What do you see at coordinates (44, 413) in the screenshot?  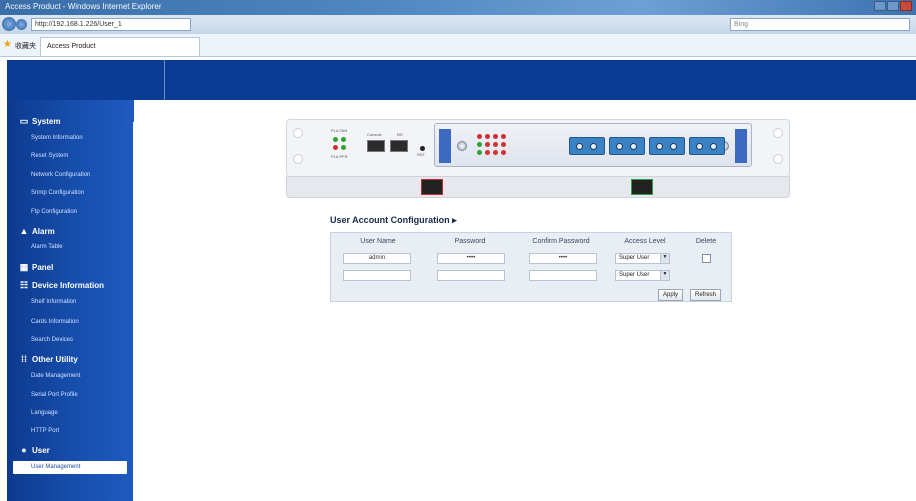 I see `sidebar-item-language: Language` at bounding box center [44, 413].